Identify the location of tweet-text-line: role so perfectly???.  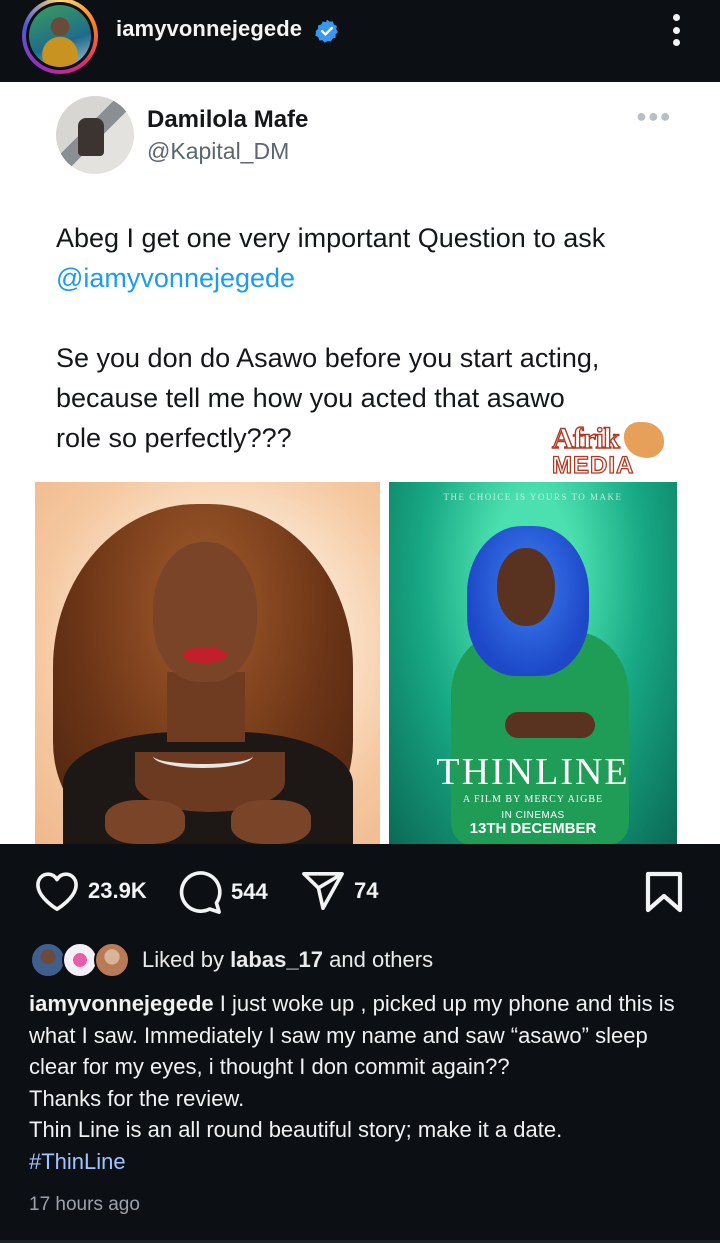
(174, 438).